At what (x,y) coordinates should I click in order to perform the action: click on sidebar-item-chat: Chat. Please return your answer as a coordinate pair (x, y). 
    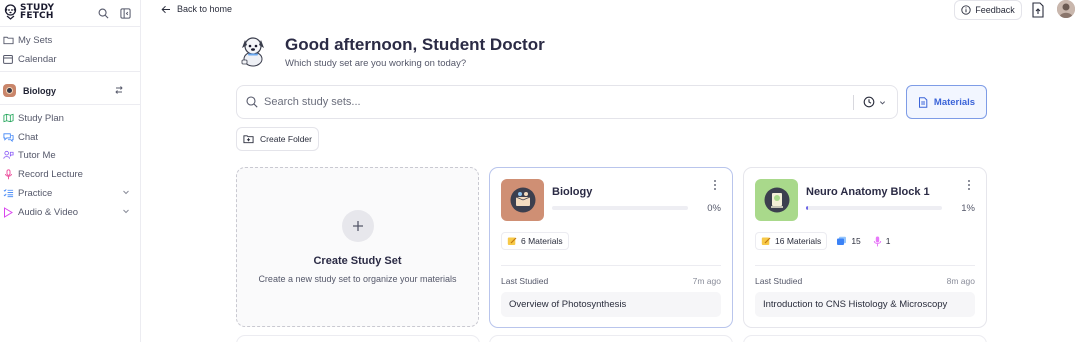
    Looking at the image, I should click on (70, 137).